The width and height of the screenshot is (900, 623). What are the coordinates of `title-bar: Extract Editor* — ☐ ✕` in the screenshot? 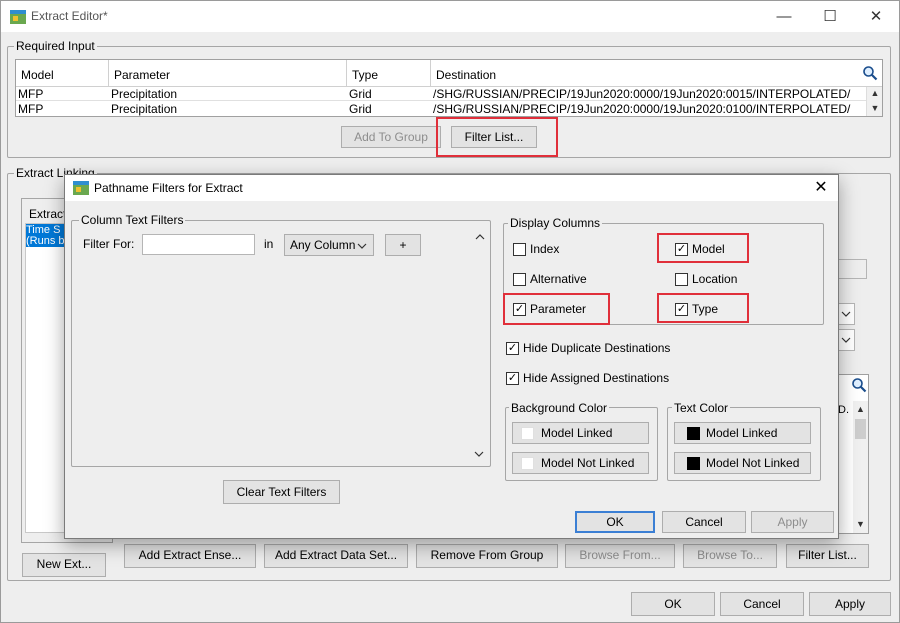 It's located at (450, 16).